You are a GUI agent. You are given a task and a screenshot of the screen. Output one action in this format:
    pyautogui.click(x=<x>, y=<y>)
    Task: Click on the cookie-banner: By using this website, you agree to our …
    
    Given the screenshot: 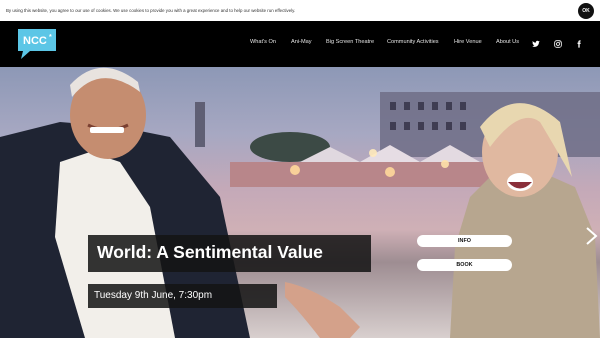 What is the action you would take?
    pyautogui.click(x=300, y=10)
    